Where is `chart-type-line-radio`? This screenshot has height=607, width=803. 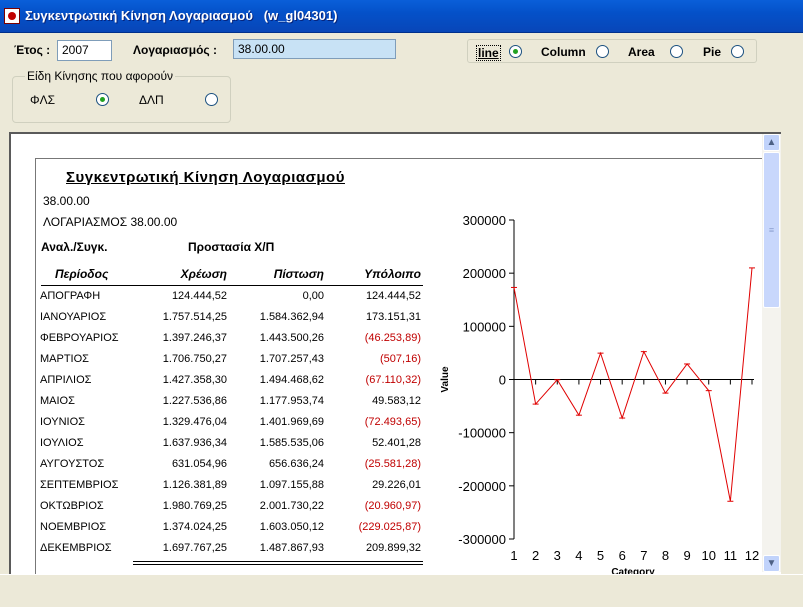
chart-type-line-radio is located at coordinates (515, 51).